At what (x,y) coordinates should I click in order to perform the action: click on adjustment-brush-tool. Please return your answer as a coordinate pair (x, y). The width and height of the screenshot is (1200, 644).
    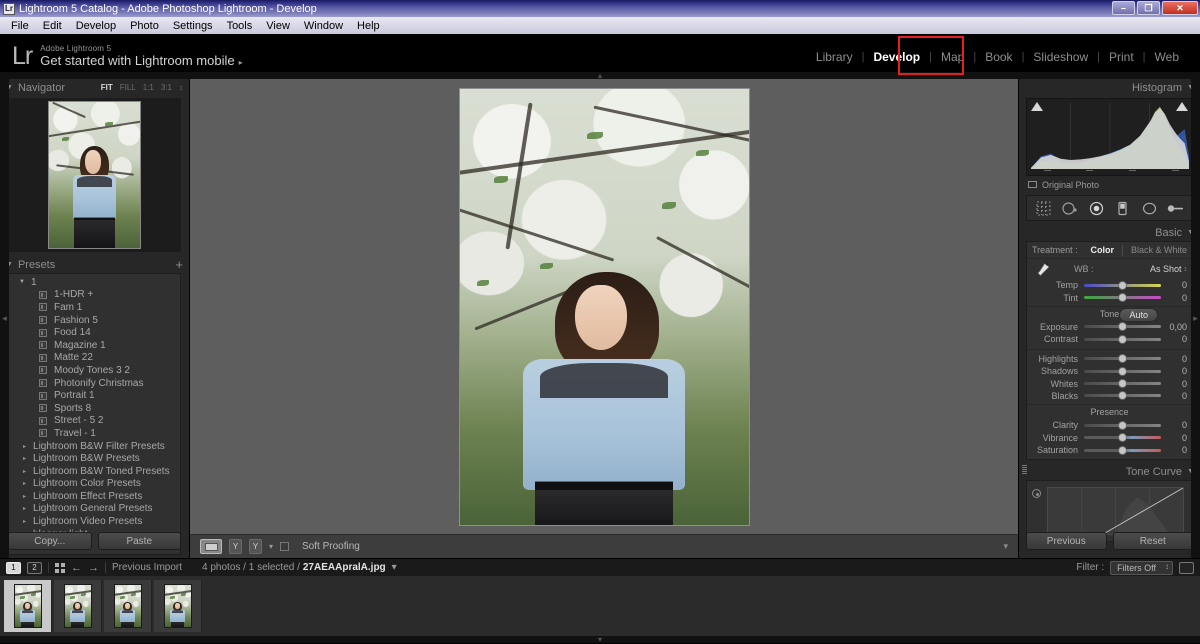
    Looking at the image, I should click on (1175, 208).